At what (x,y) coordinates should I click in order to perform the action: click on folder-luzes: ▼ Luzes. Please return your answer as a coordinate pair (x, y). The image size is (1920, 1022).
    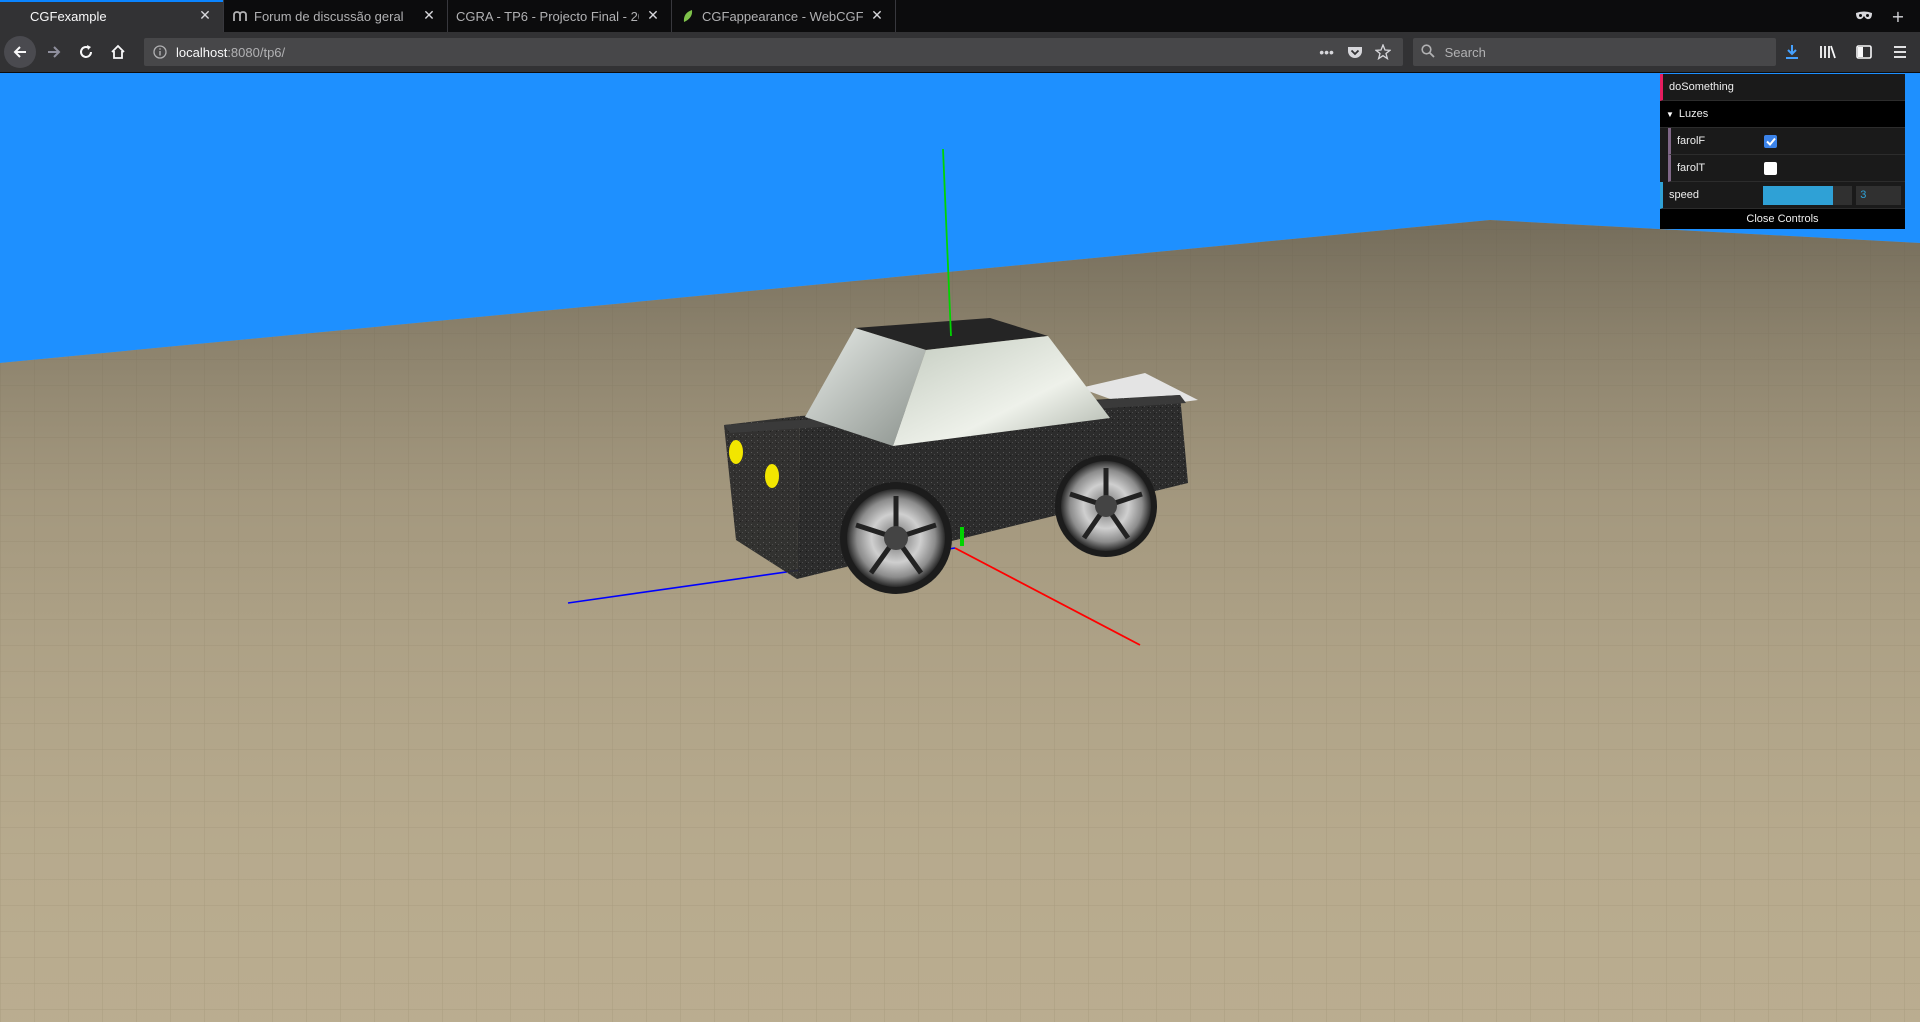
    Looking at the image, I should click on (1782, 114).